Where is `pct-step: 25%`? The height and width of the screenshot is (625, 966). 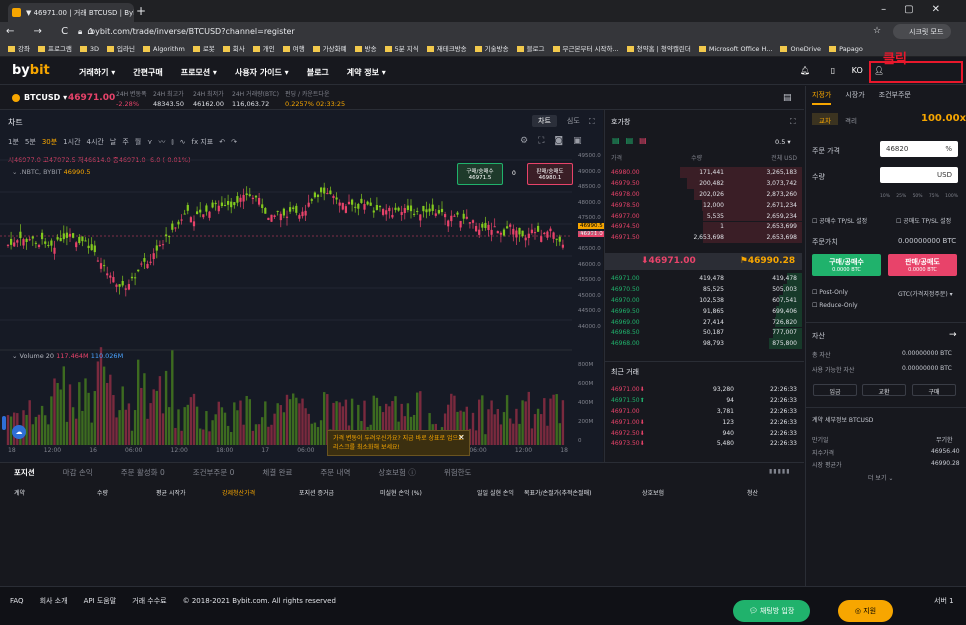
pct-step: 25% is located at coordinates (901, 198).